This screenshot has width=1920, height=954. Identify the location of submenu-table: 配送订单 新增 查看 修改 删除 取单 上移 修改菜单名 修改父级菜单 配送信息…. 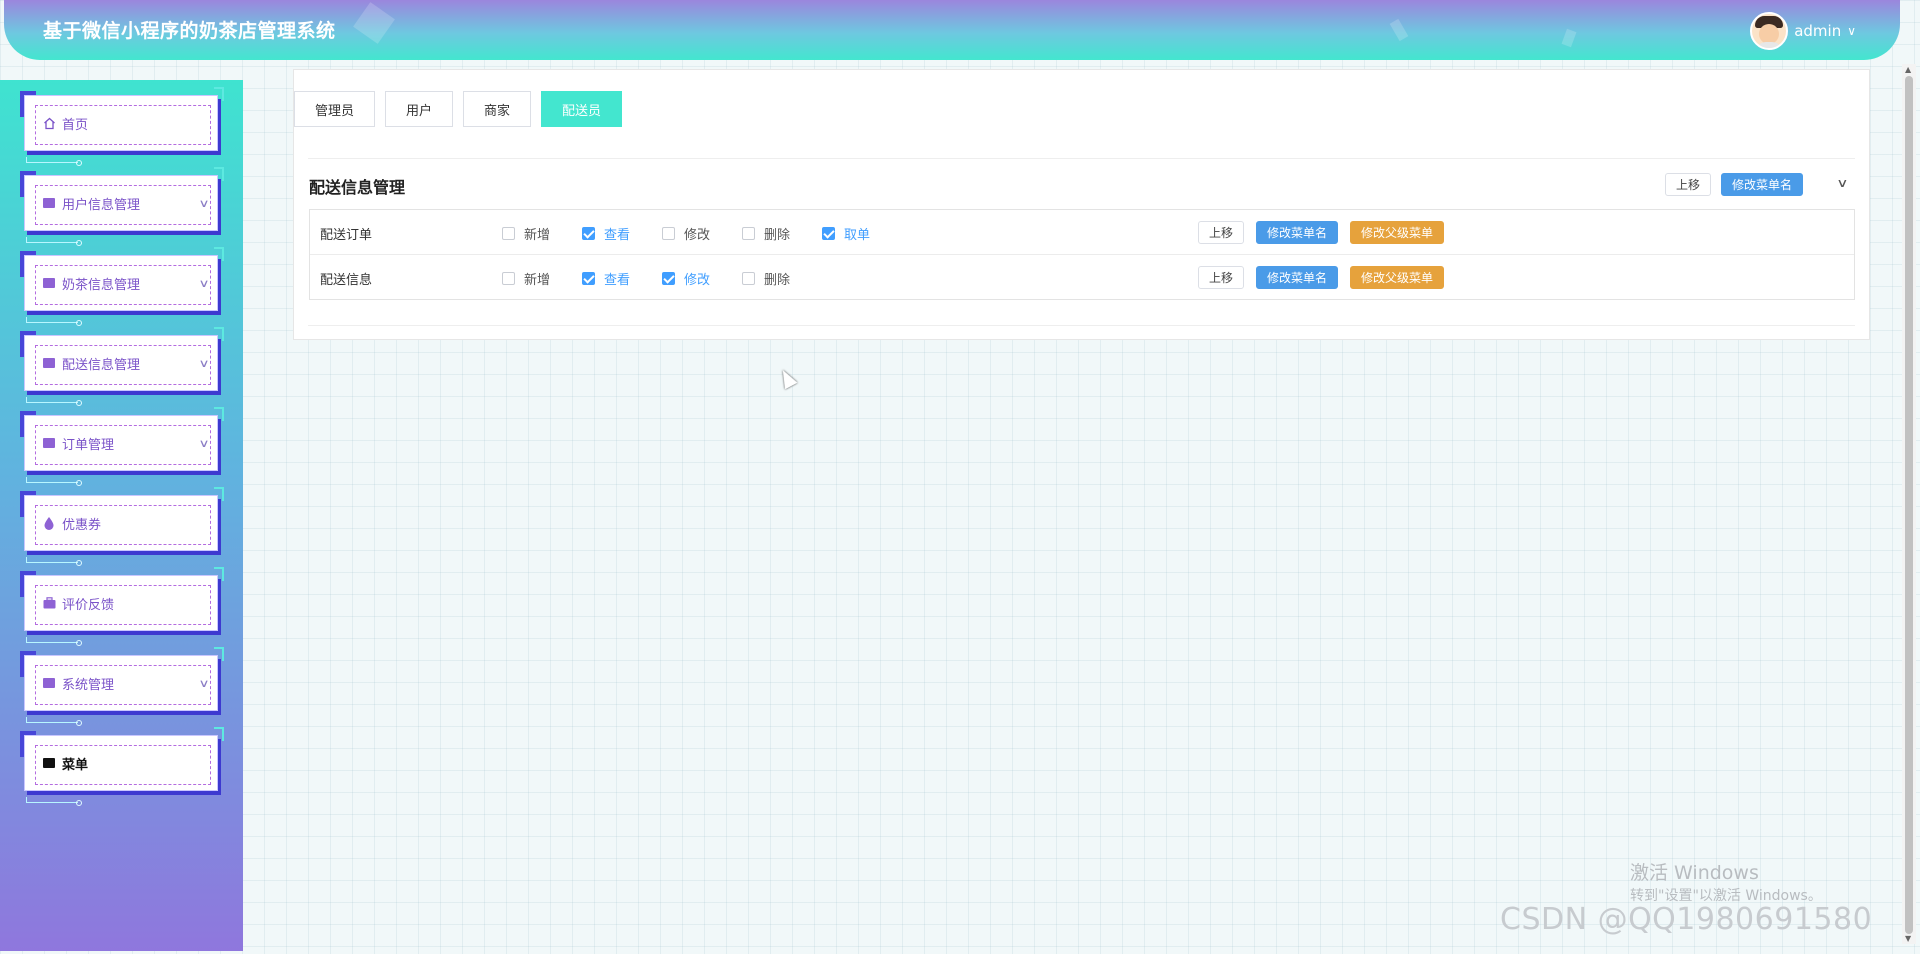
(1082, 254).